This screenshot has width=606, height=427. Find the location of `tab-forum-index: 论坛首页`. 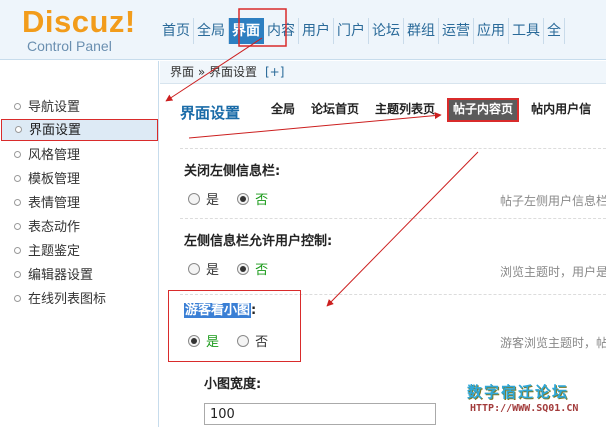

tab-forum-index: 论坛首页 is located at coordinates (335, 109).